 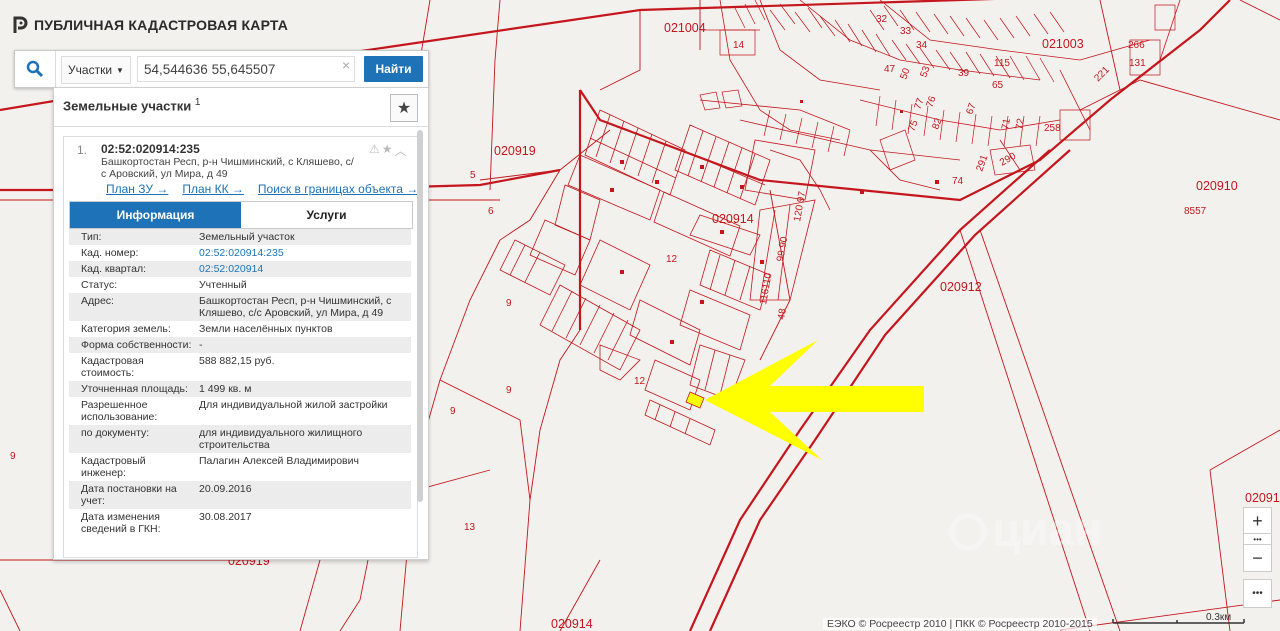 I want to click on result-count: 1, so click(x=197, y=102).